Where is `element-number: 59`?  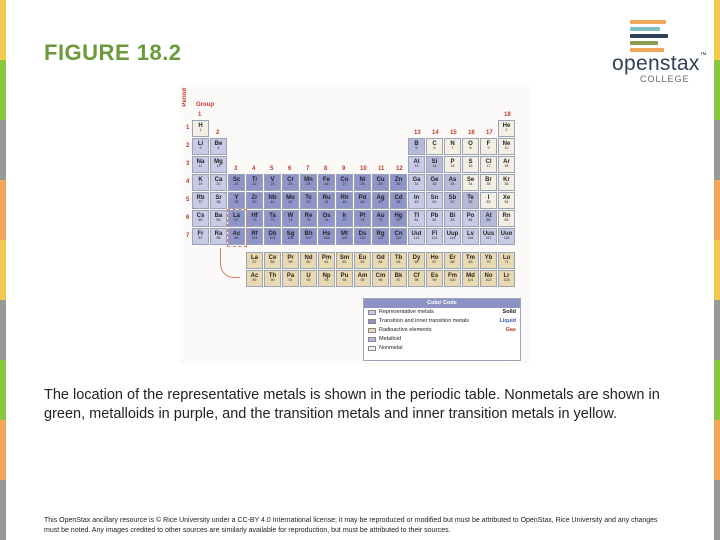
element-number: 59 is located at coordinates (290, 262).